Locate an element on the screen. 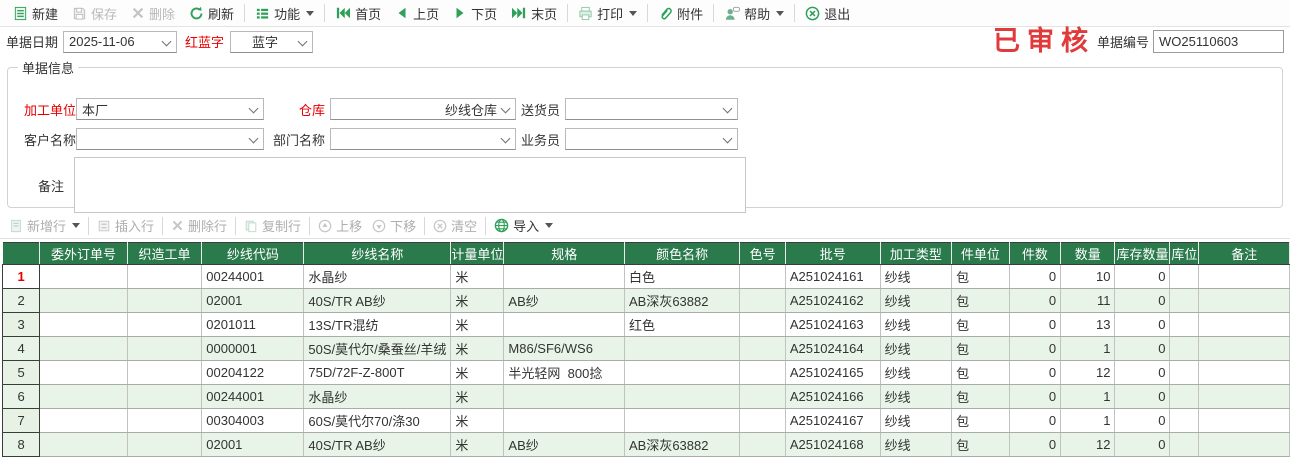  table-cell: 02001 is located at coordinates (253, 300).